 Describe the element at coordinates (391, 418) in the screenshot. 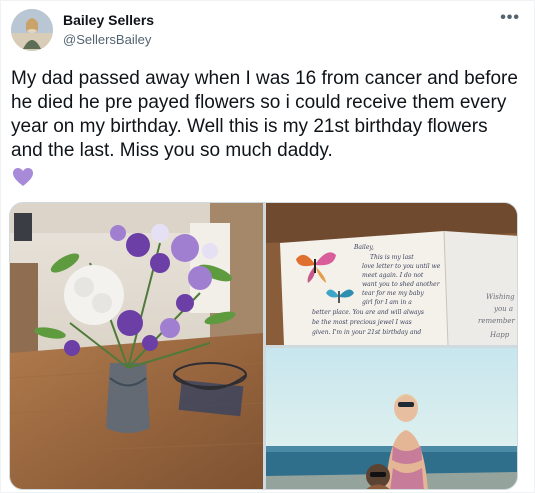

I see `beach-photo` at that location.